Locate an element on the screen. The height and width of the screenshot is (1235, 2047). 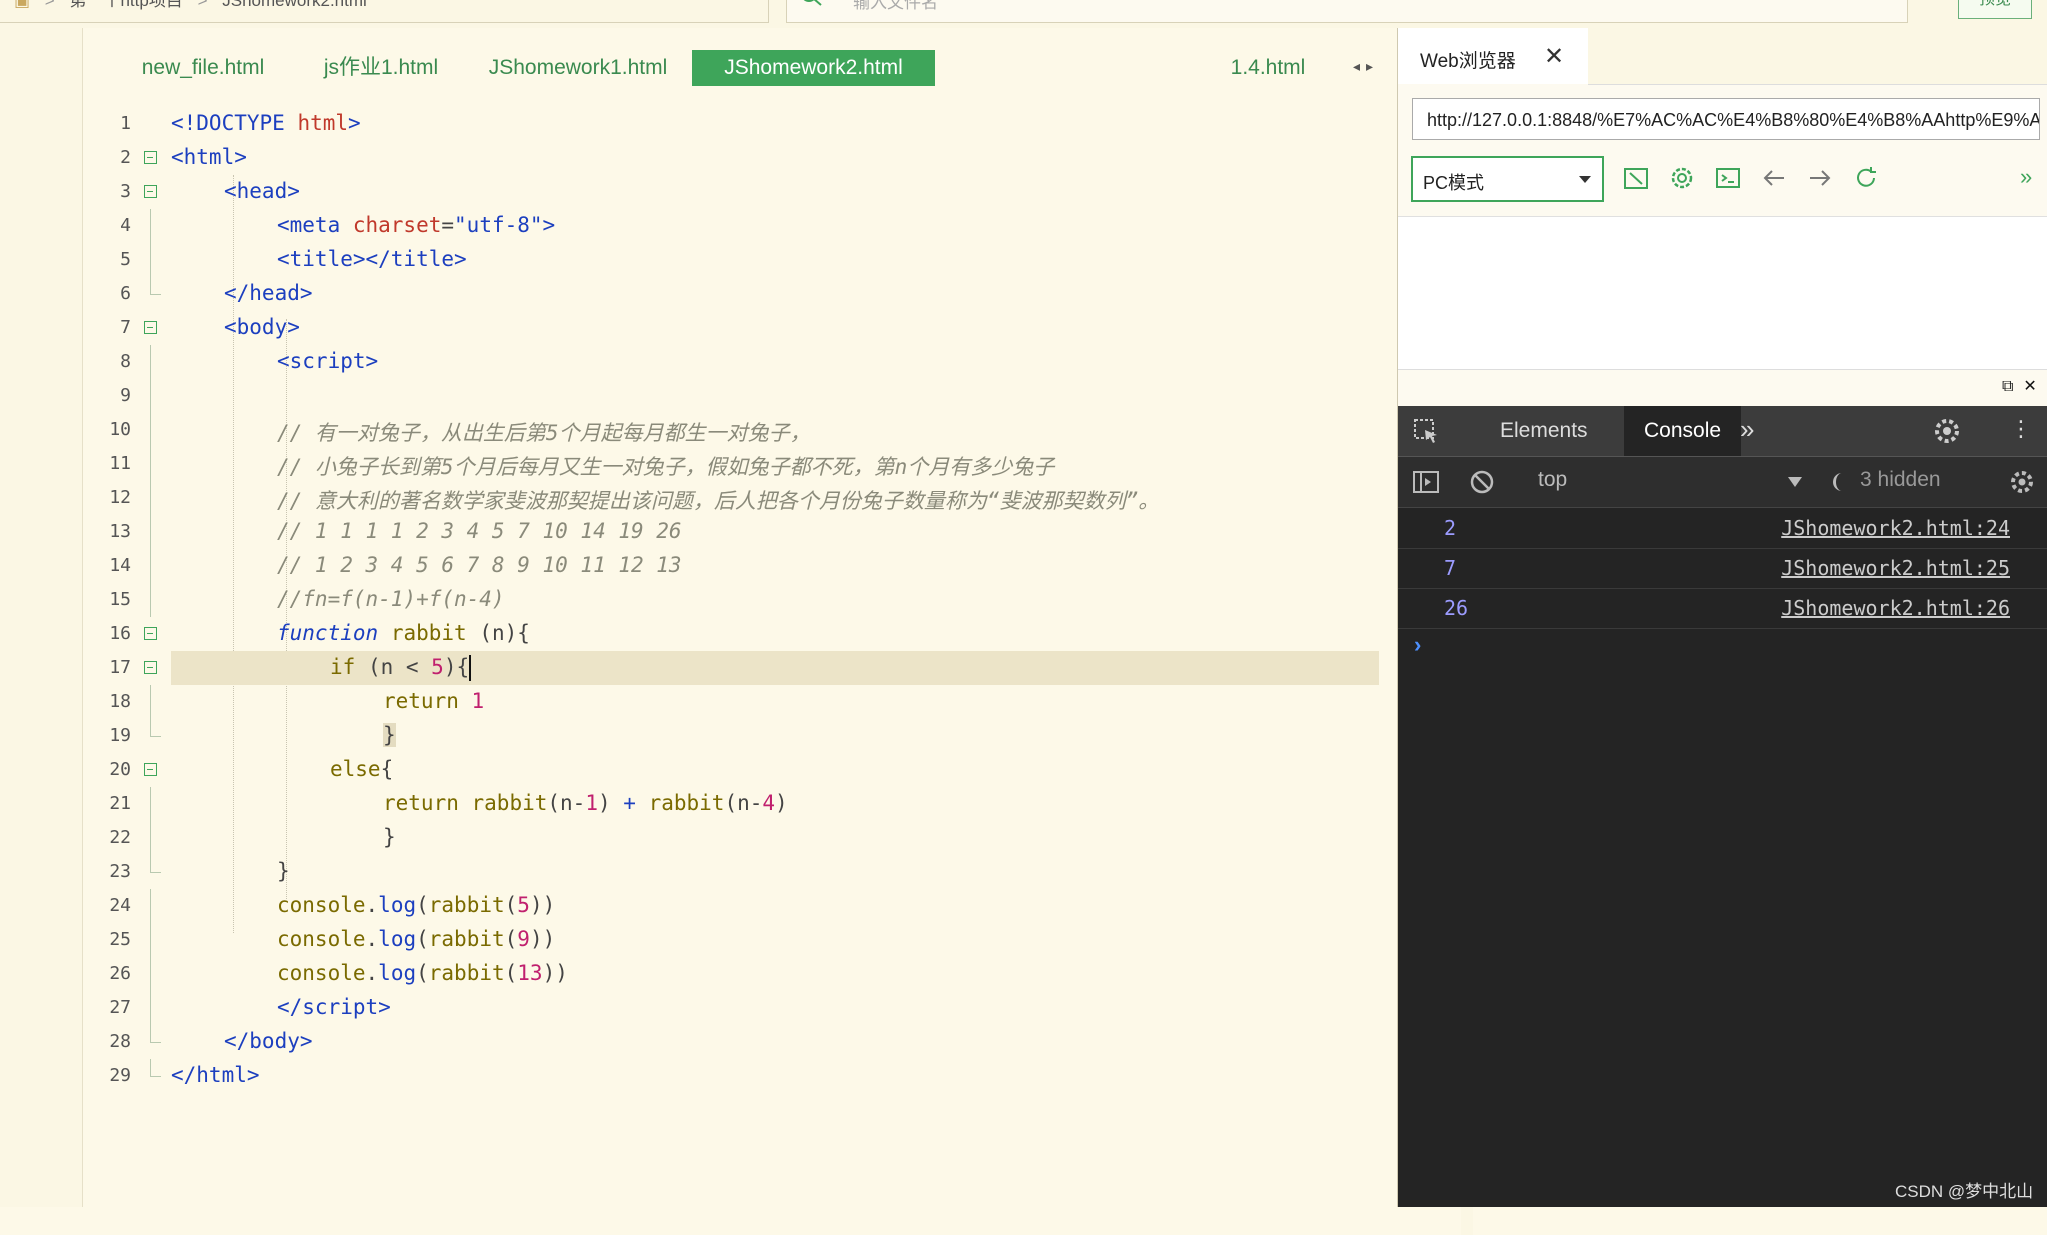
more-tabs-icon: » is located at coordinates (1747, 429).